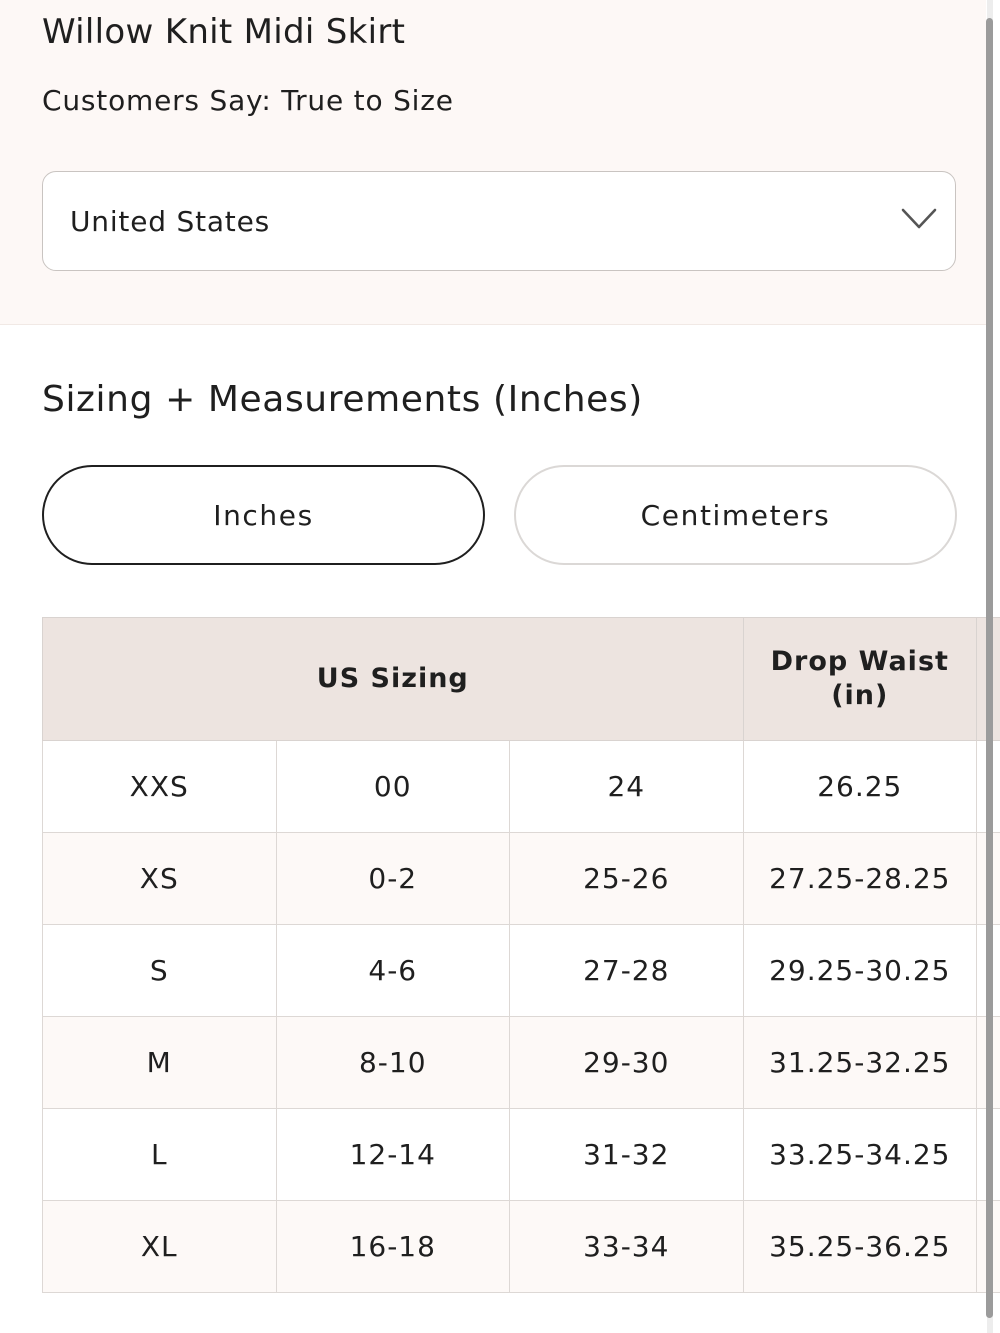 The width and height of the screenshot is (1000, 1333). What do you see at coordinates (860, 878) in the screenshot?
I see `cell-drop-waist: 27.25-28.25` at bounding box center [860, 878].